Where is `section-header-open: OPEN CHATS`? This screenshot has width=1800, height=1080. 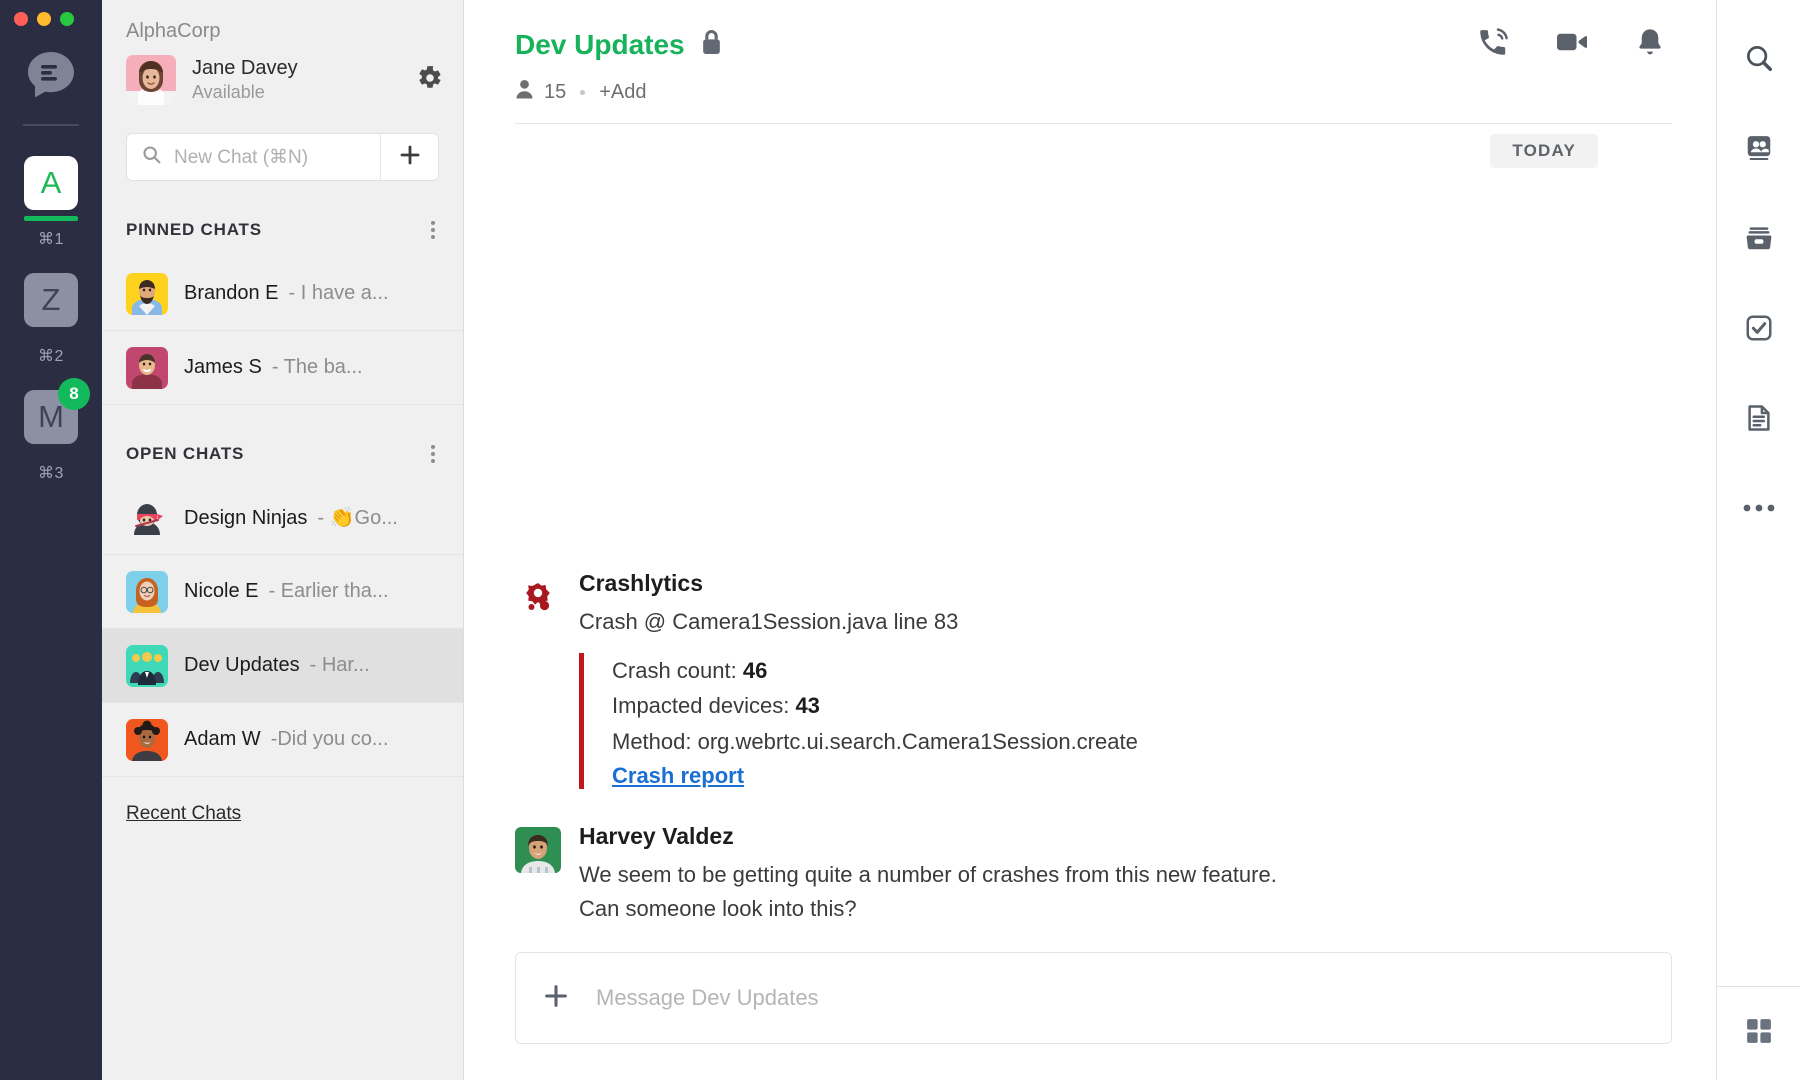
section-header-open: OPEN CHATS is located at coordinates (282, 443).